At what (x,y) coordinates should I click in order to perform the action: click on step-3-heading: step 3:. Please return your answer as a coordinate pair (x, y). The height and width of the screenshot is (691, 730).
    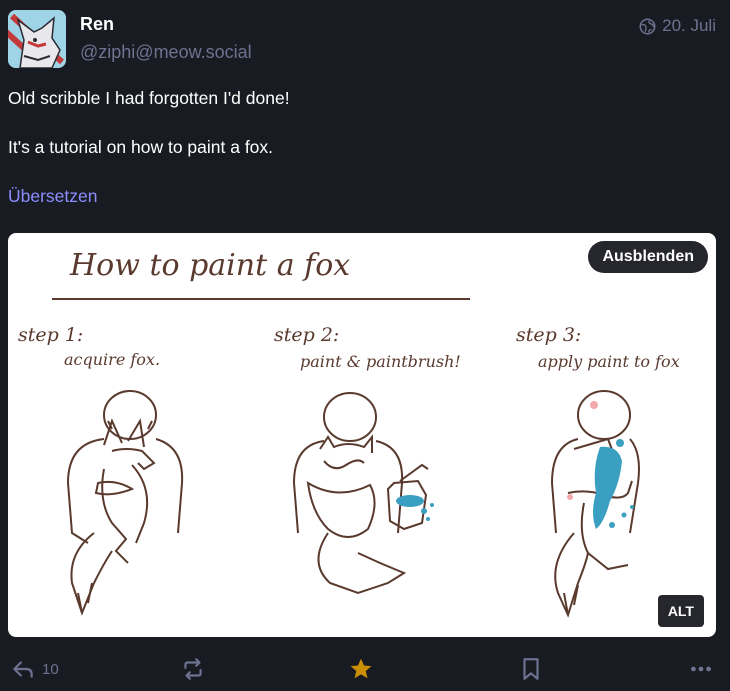
    Looking at the image, I should click on (548, 335).